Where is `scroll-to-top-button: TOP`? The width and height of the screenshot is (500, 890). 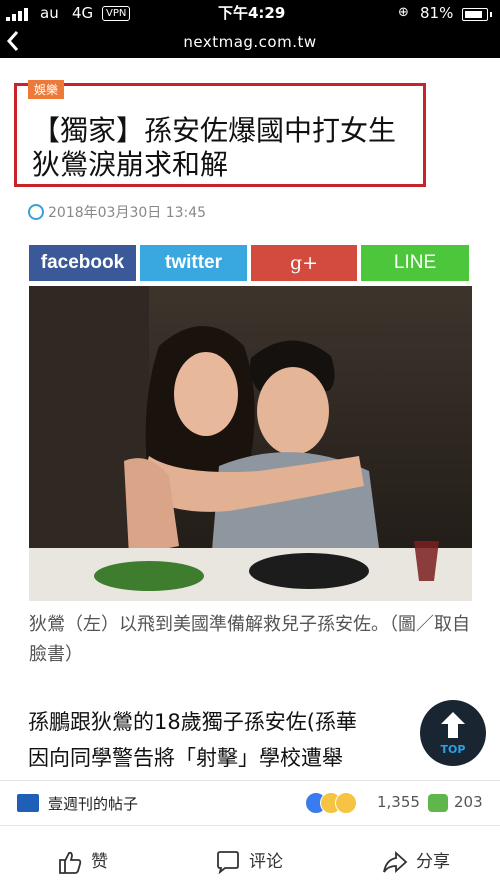
scroll-to-top-button: TOP is located at coordinates (453, 733).